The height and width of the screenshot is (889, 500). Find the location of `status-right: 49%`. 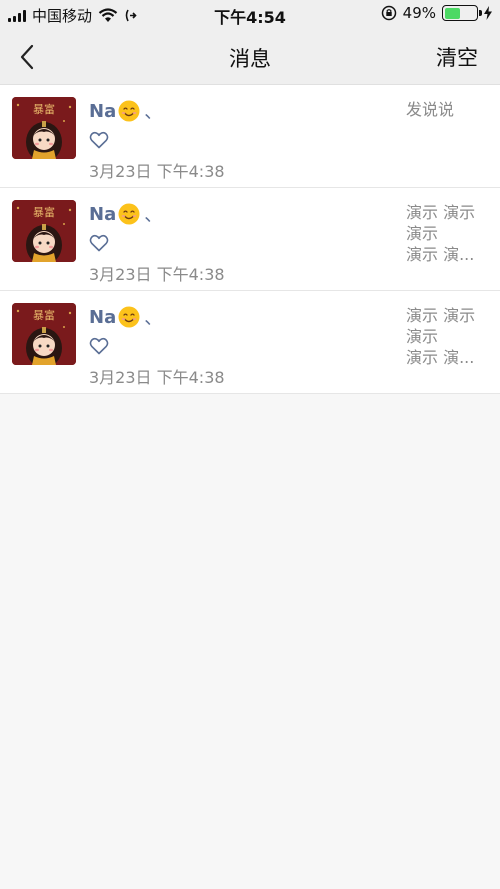

status-right: 49% is located at coordinates (436, 13).